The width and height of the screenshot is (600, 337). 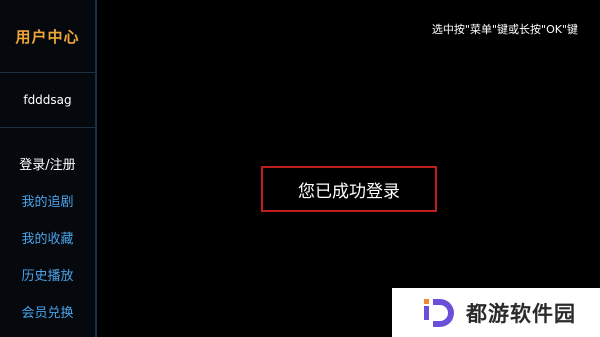 I want to click on sidebar-item-my-series: 我的追剧, so click(x=47, y=200).